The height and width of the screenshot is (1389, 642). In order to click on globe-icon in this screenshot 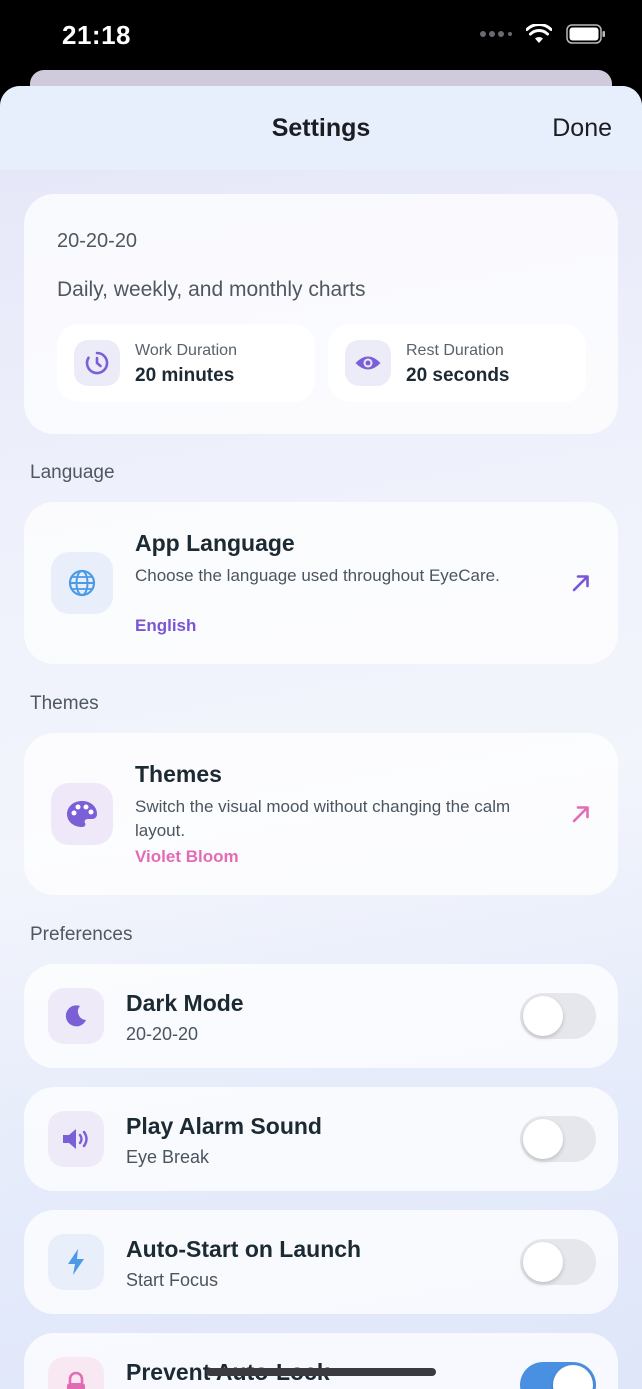, I will do `click(82, 583)`.